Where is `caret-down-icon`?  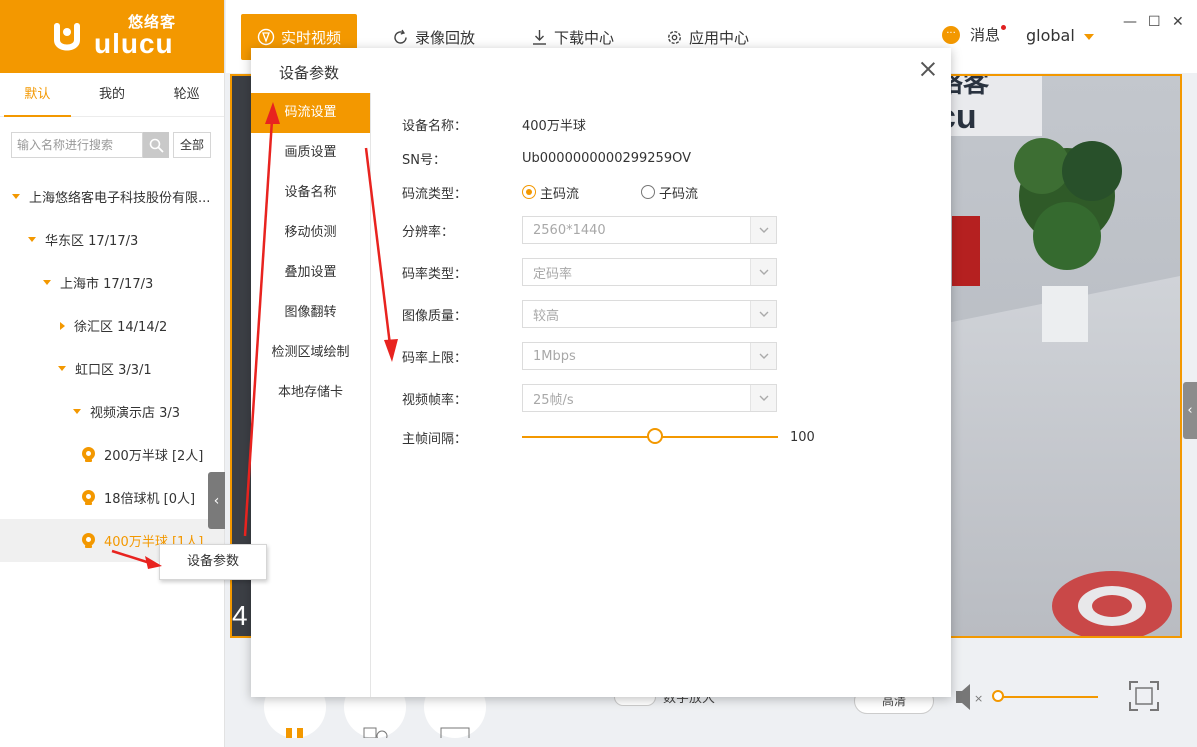 caret-down-icon is located at coordinates (1089, 37).